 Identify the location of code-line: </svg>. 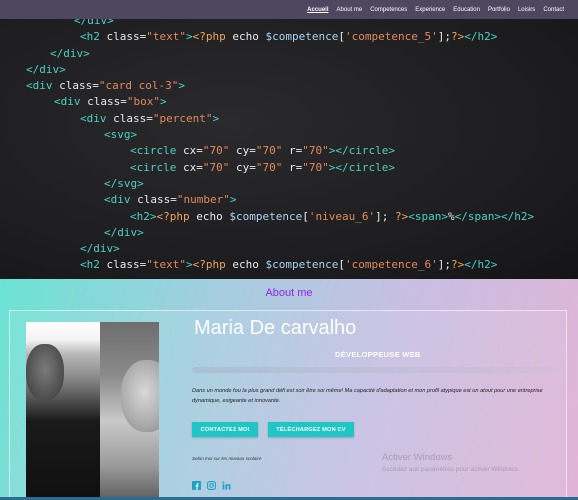
(124, 183).